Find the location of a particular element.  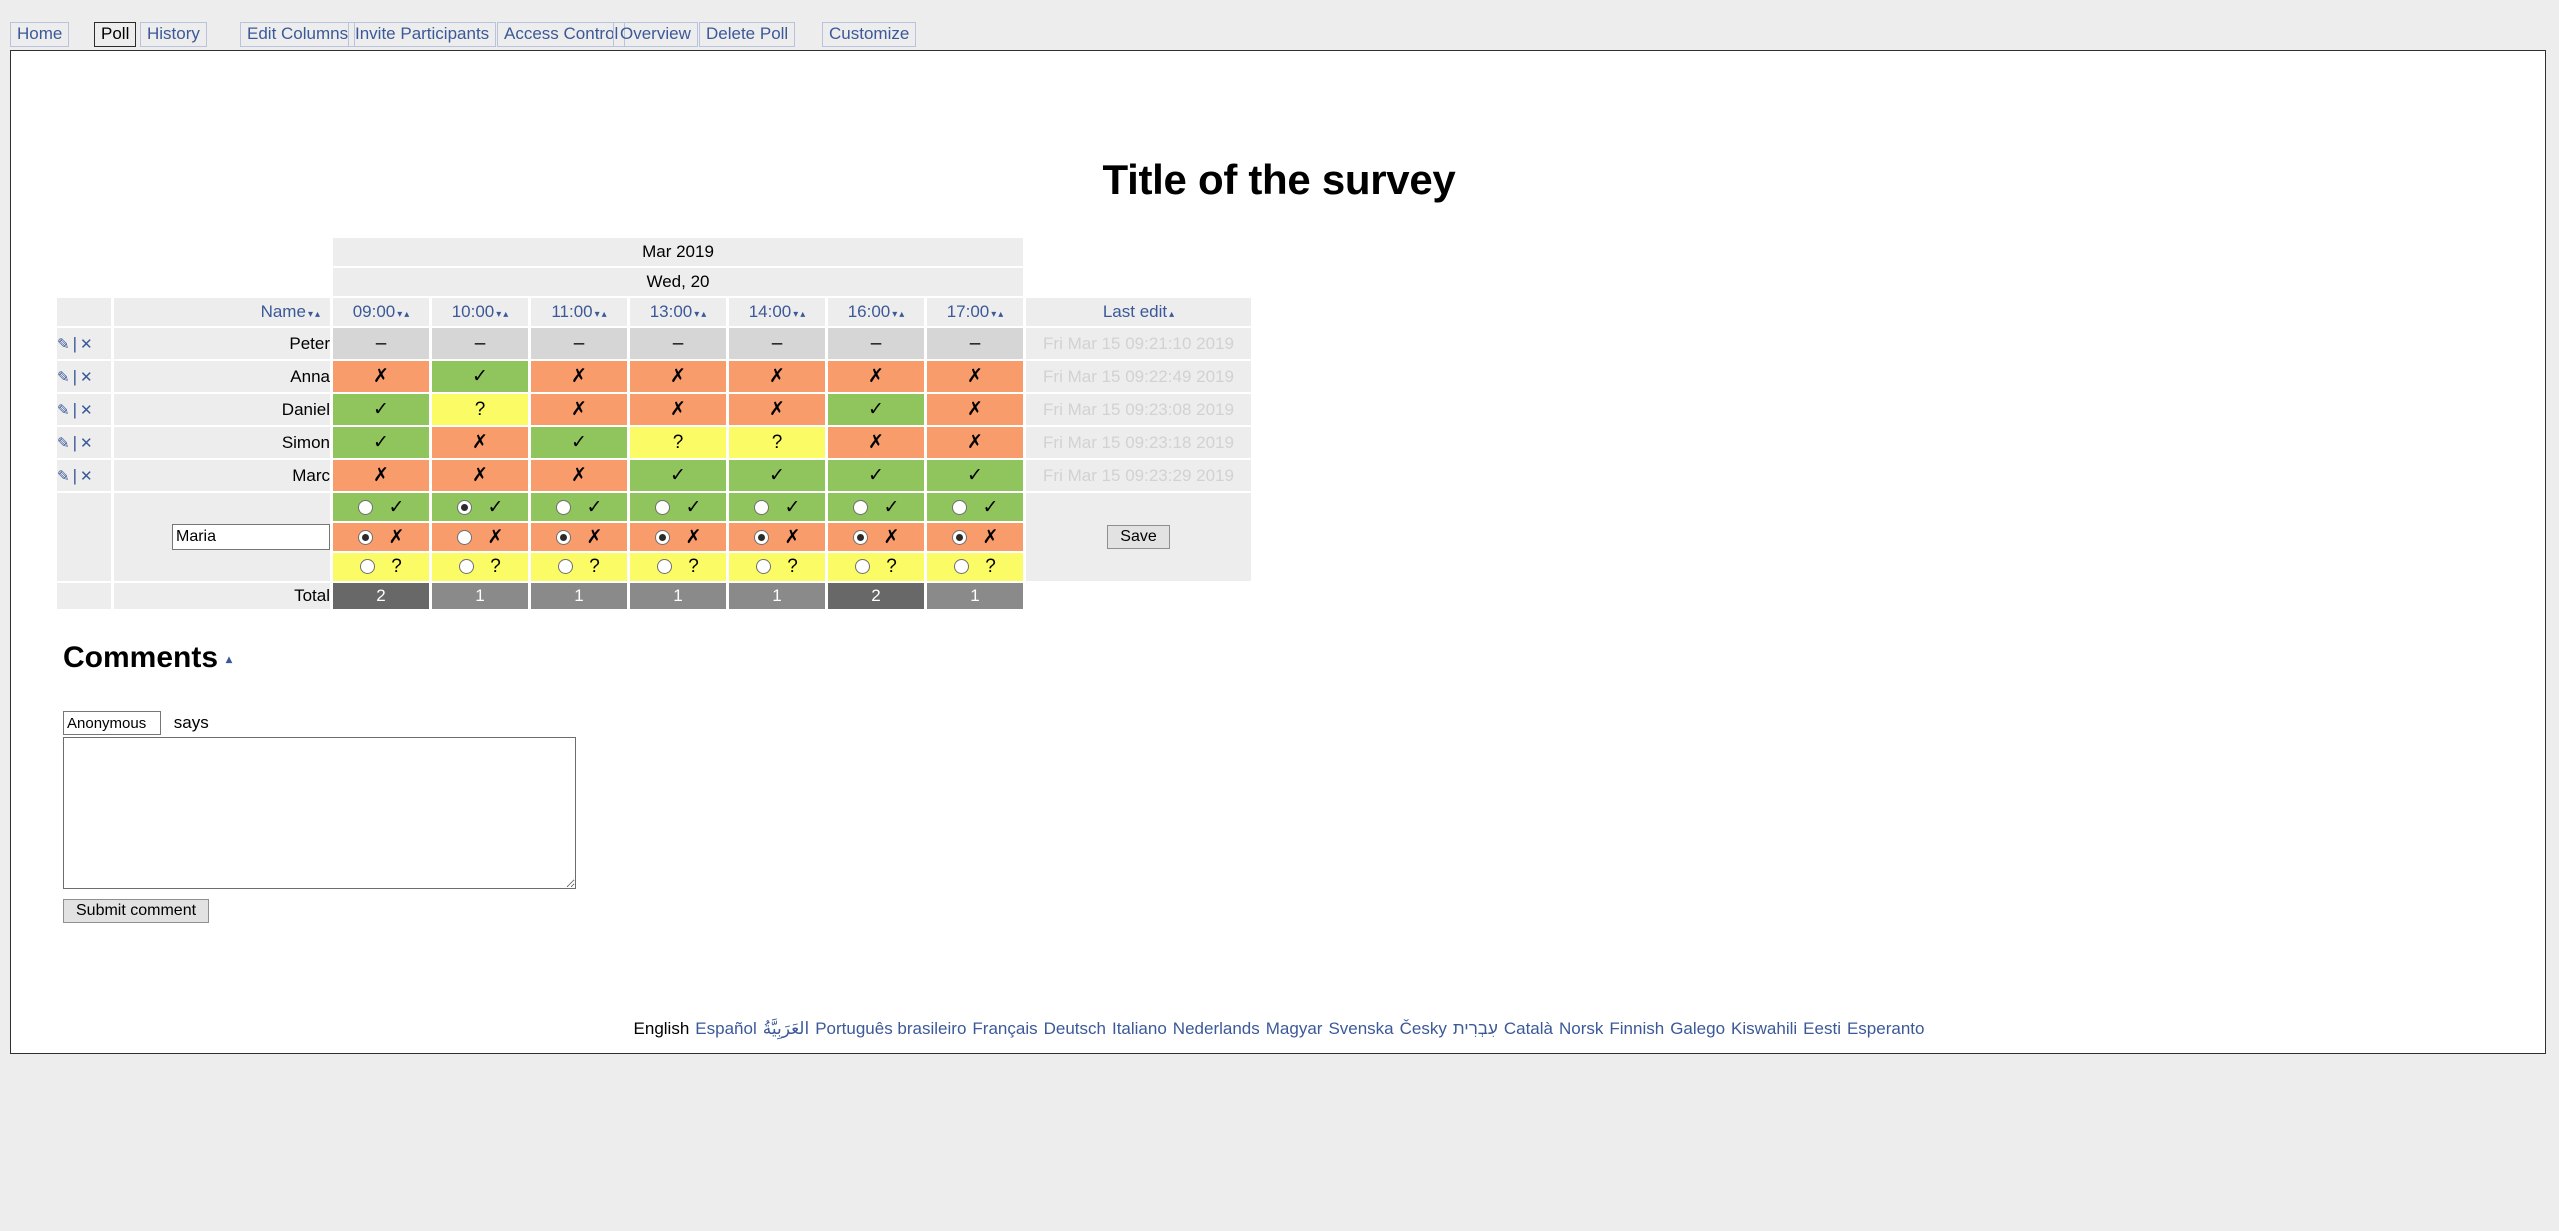

vote-option-maybe-0900: ? is located at coordinates (381, 567).